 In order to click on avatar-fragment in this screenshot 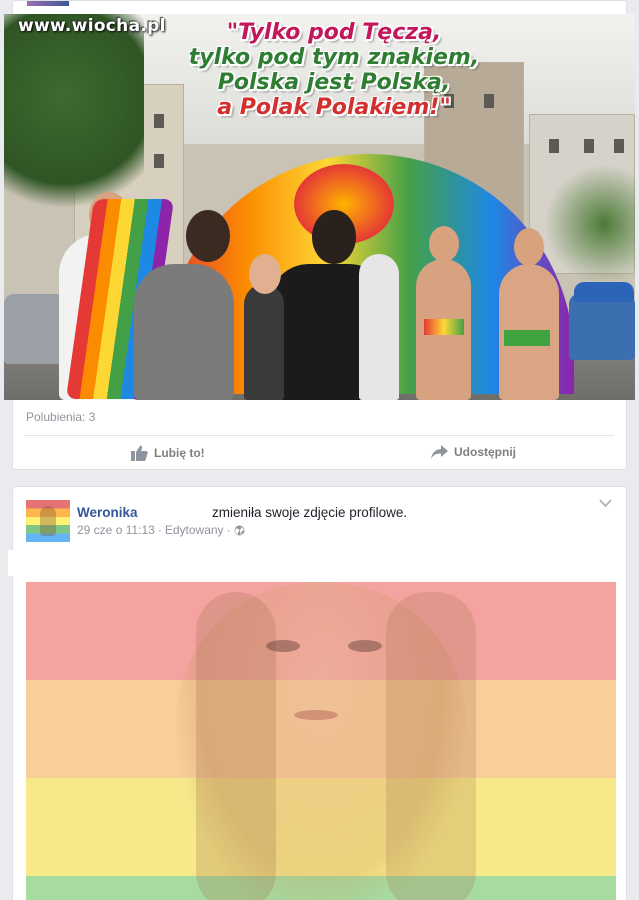, I will do `click(48, 3)`.